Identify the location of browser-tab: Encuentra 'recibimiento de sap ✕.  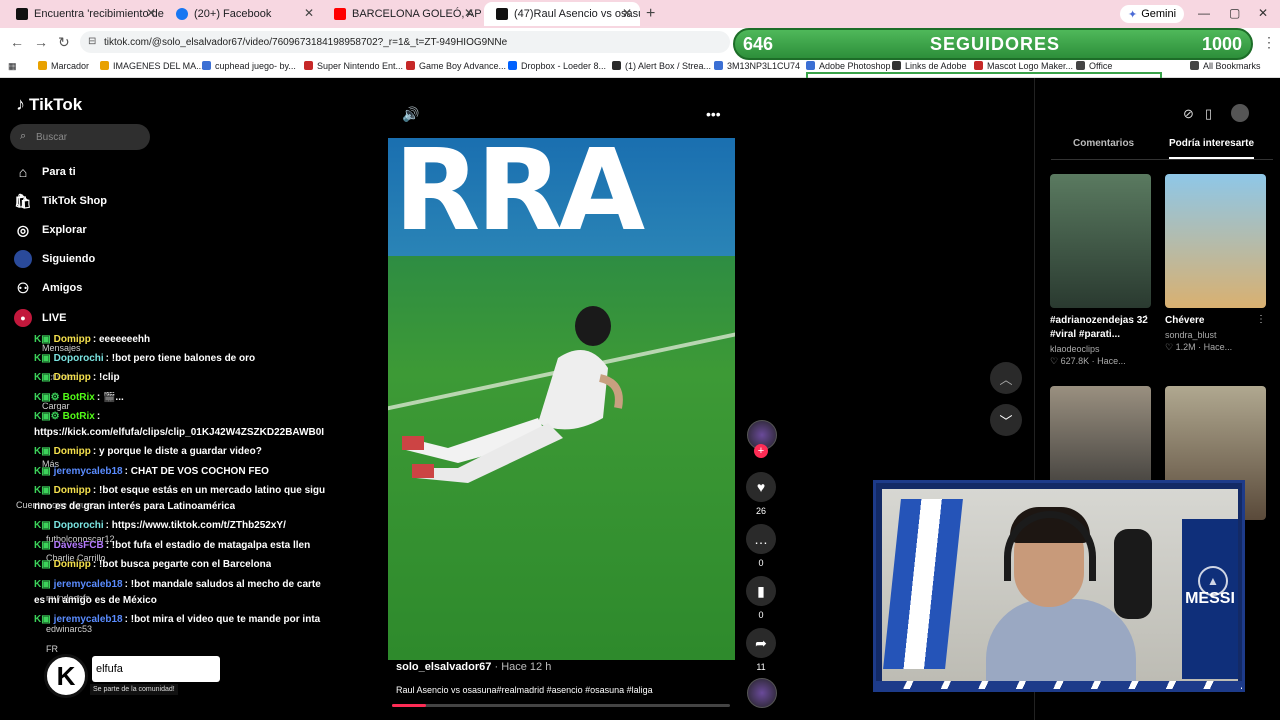
(84, 14).